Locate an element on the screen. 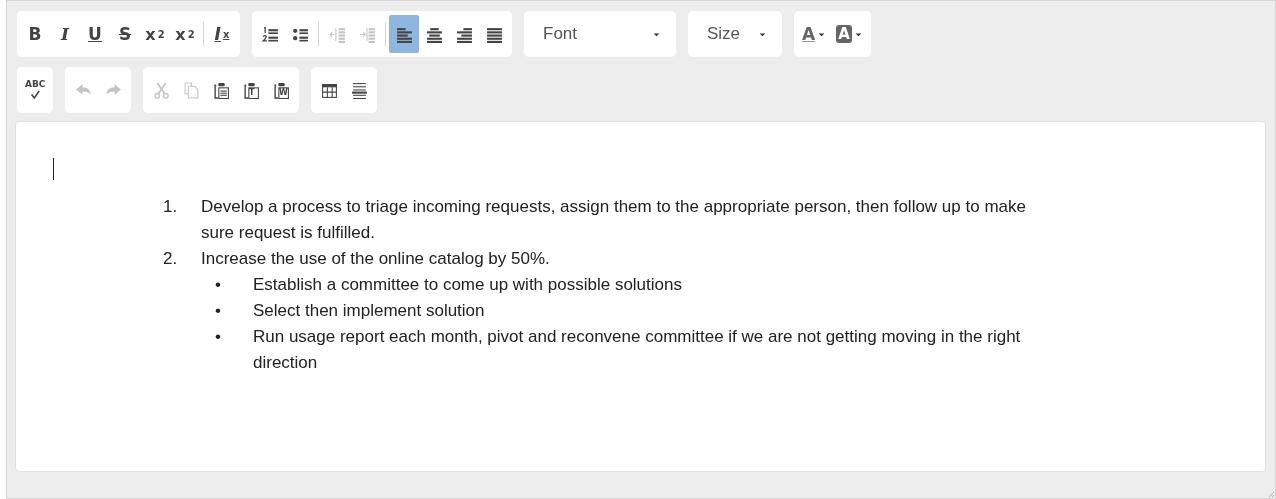  indent-icon is located at coordinates (367, 34).